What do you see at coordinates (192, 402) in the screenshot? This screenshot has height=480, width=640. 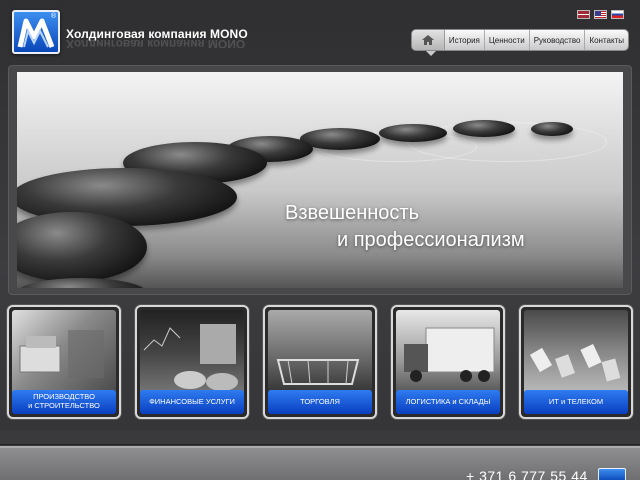 I see `category-finance-label: ФИНАНСОВЫЕ УСЛУГИ` at bounding box center [192, 402].